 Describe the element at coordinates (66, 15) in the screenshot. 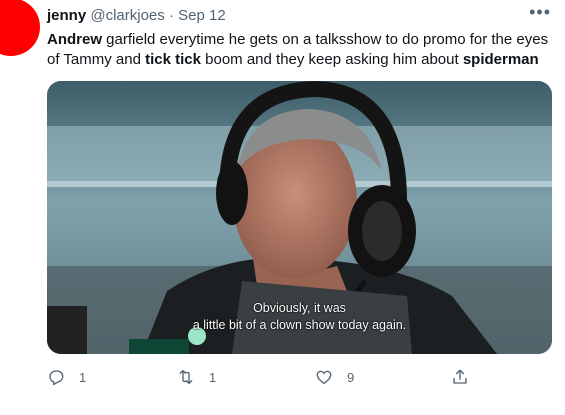

I see `author-name: jenny` at that location.